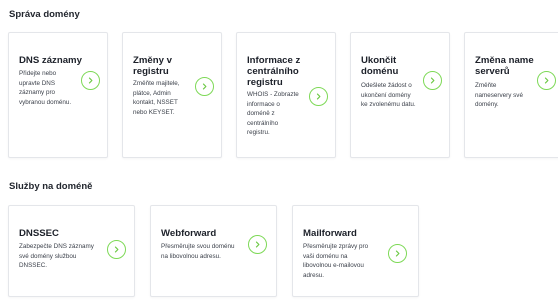 The height and width of the screenshot is (302, 558). I want to click on card-title: Mailforward, so click(330, 233).